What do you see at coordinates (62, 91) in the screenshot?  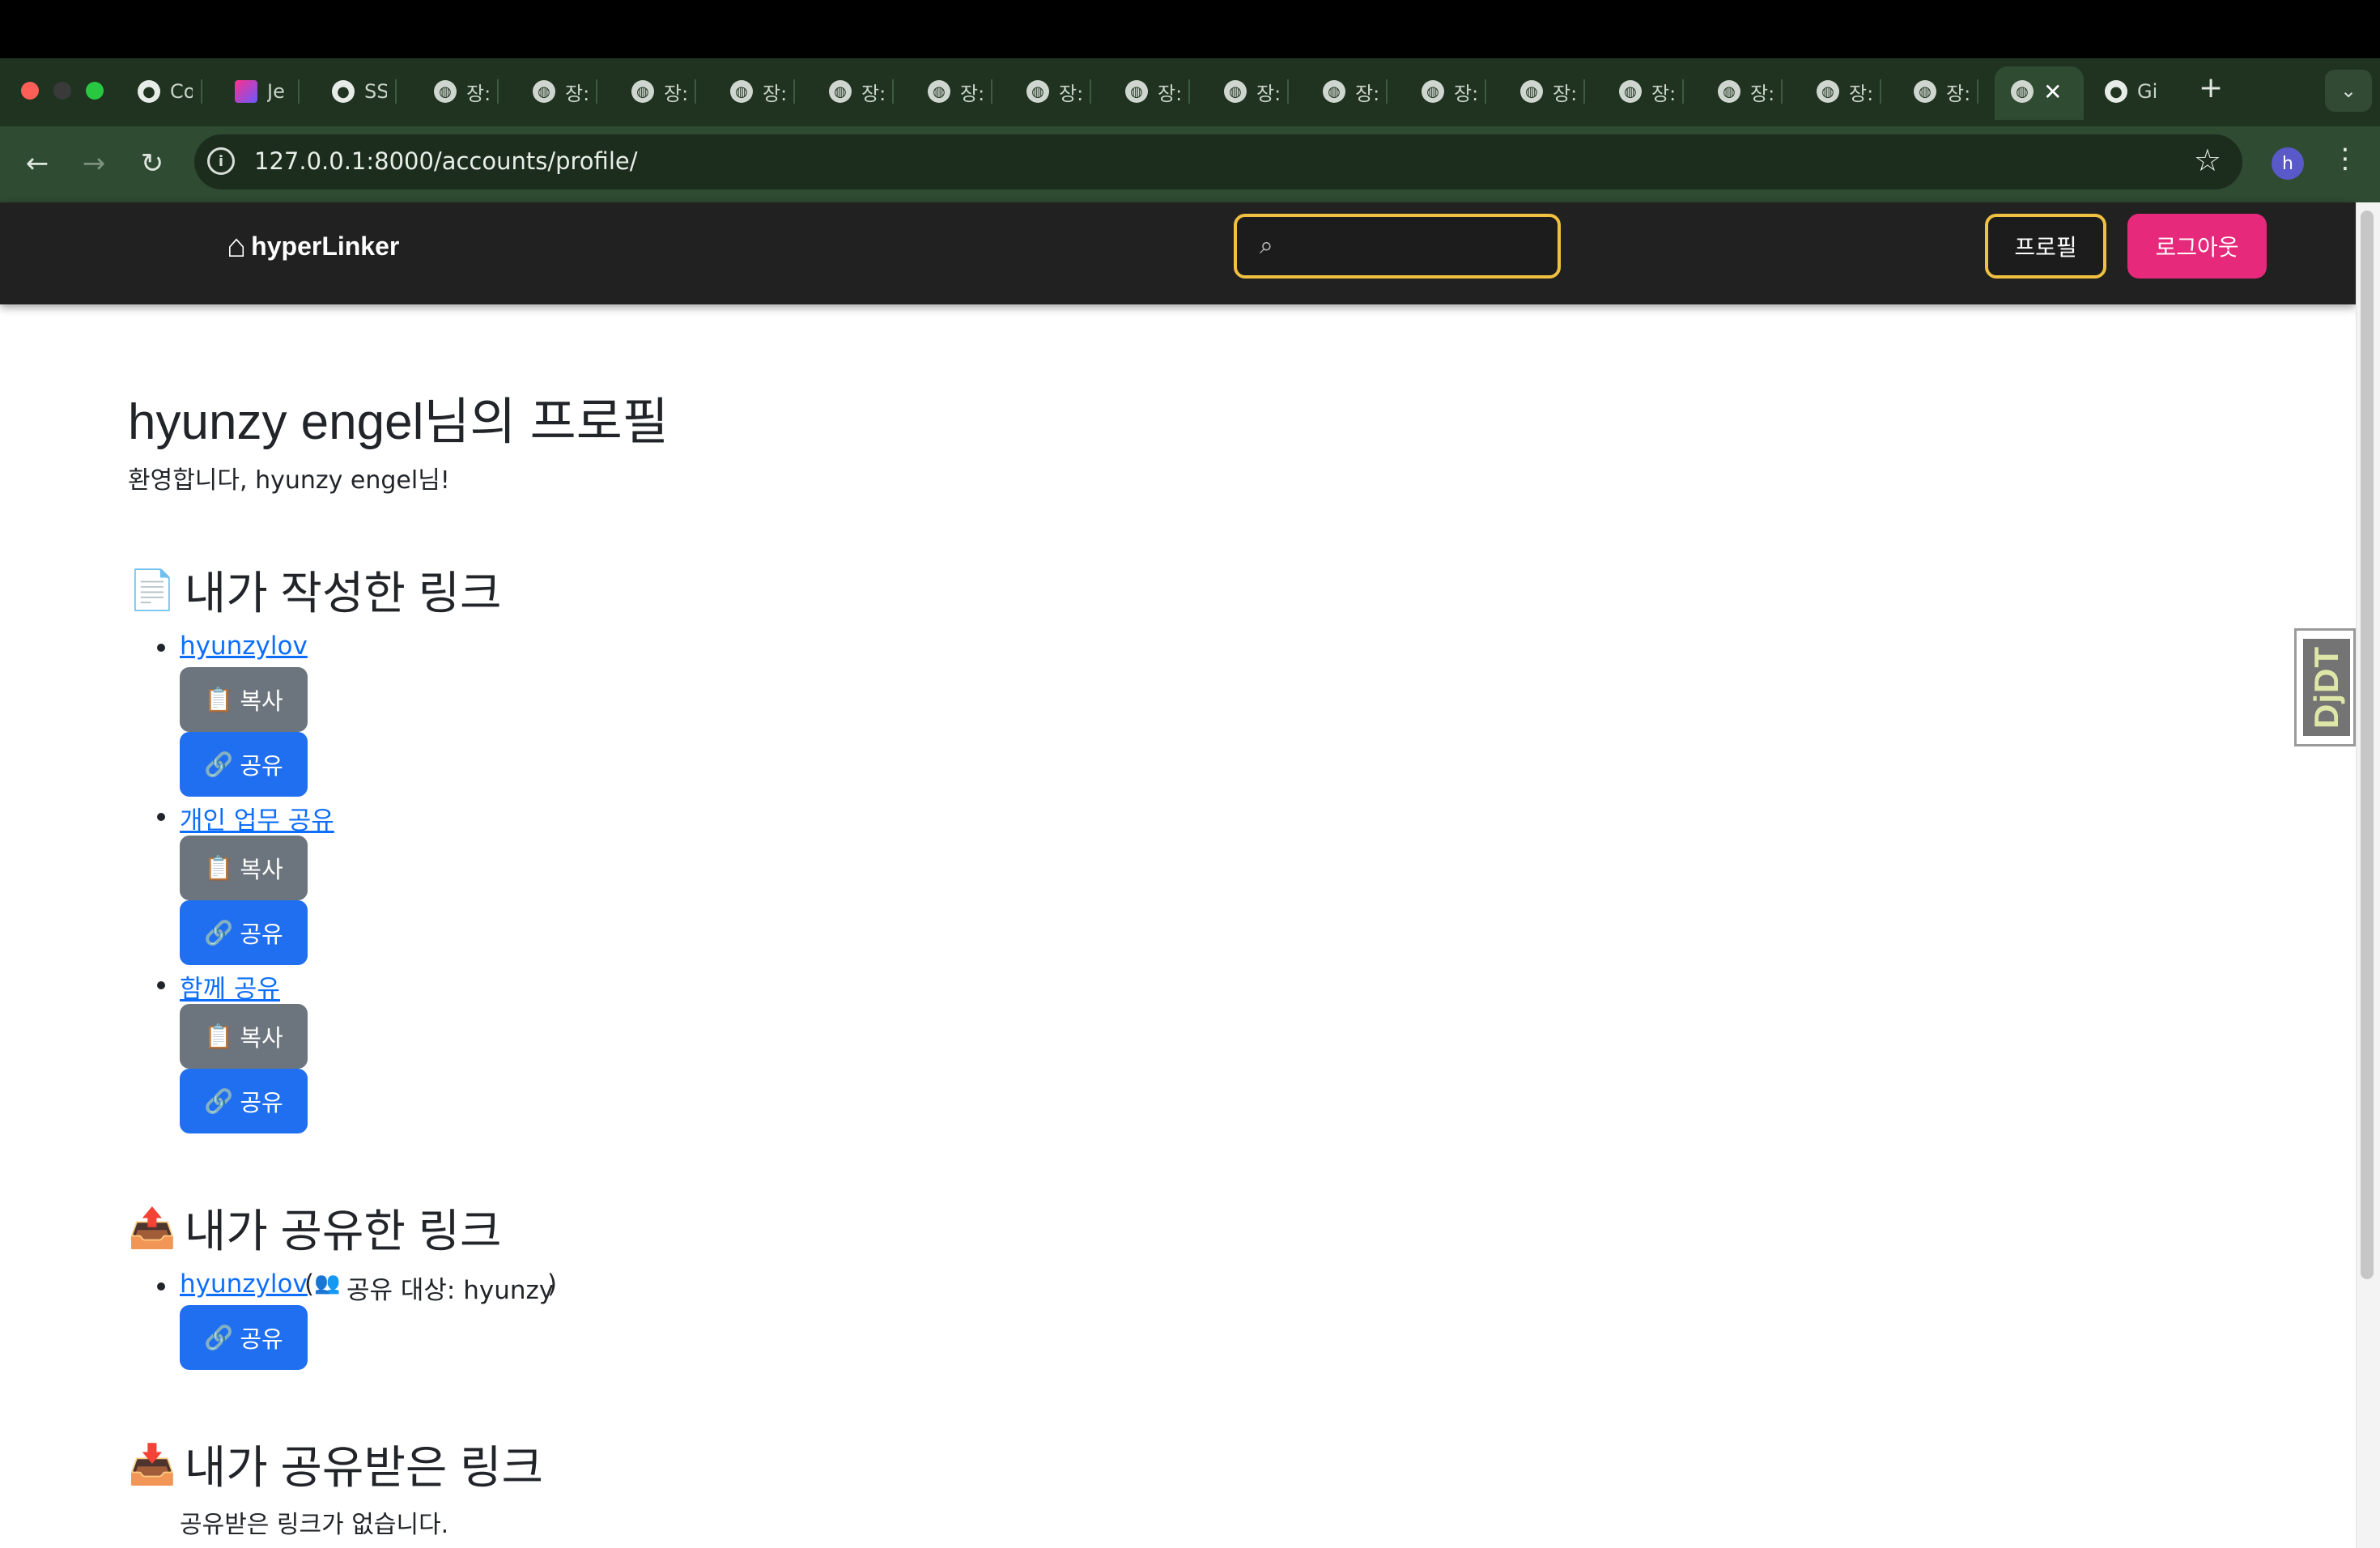 I see `minimize-window-icon` at bounding box center [62, 91].